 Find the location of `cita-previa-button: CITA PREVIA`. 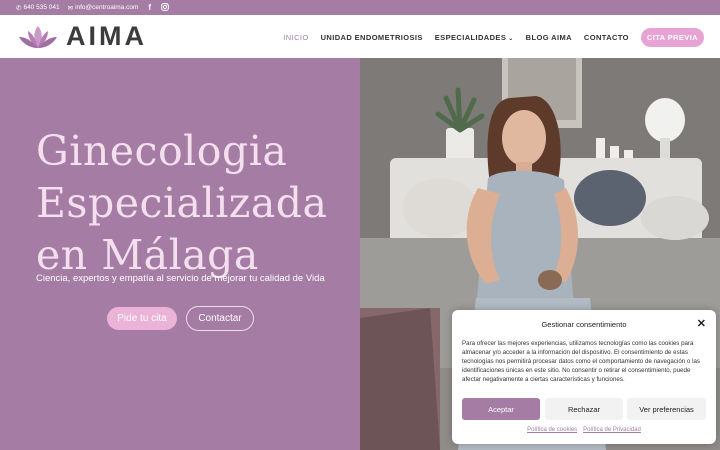

cita-previa-button: CITA PREVIA is located at coordinates (672, 37).